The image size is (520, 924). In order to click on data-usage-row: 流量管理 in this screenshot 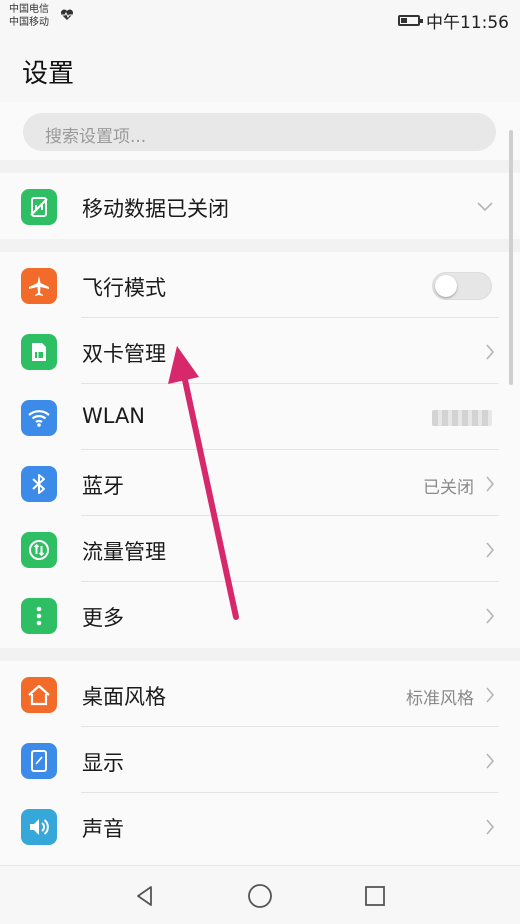, I will do `click(260, 549)`.